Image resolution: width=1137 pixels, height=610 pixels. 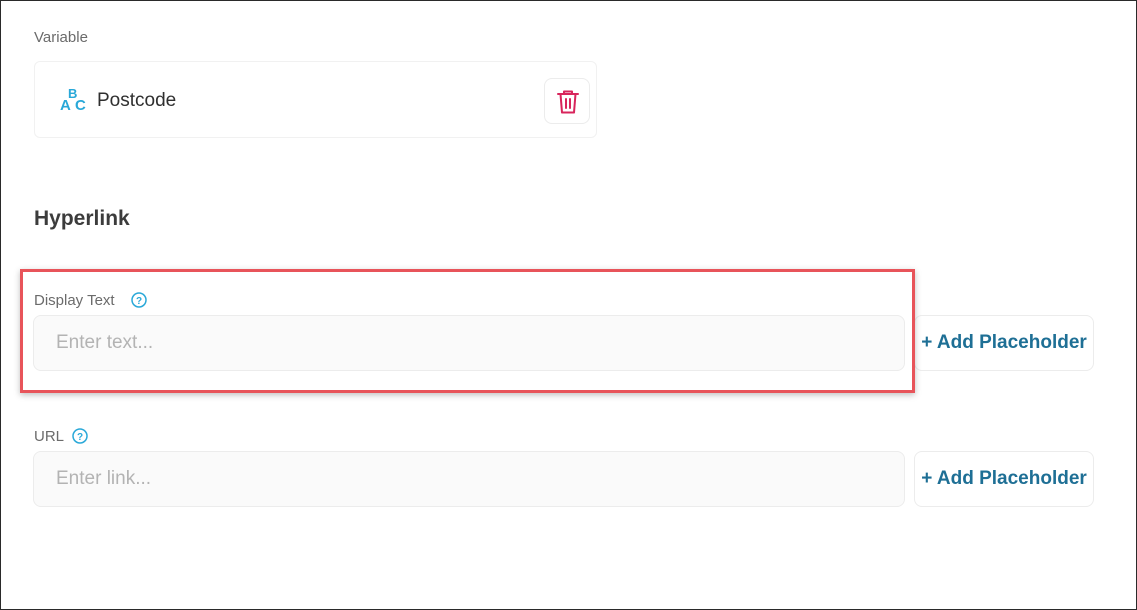 I want to click on url-label: URL, so click(x=49, y=436).